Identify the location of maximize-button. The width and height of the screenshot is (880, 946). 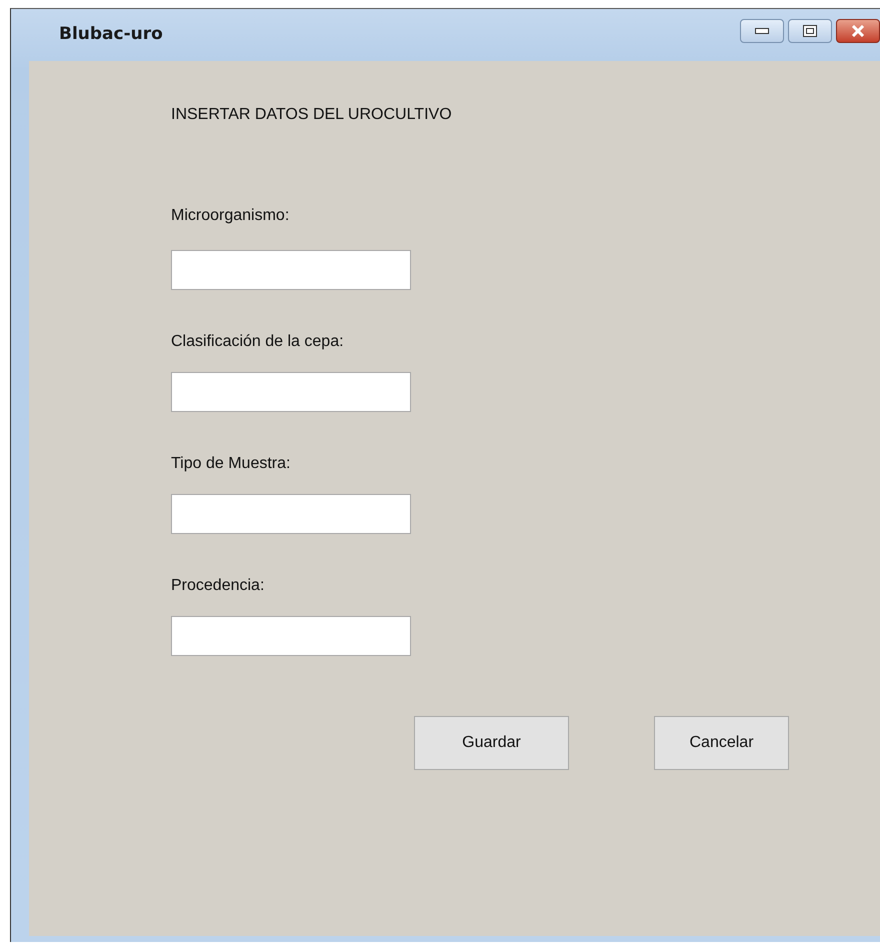
(810, 31).